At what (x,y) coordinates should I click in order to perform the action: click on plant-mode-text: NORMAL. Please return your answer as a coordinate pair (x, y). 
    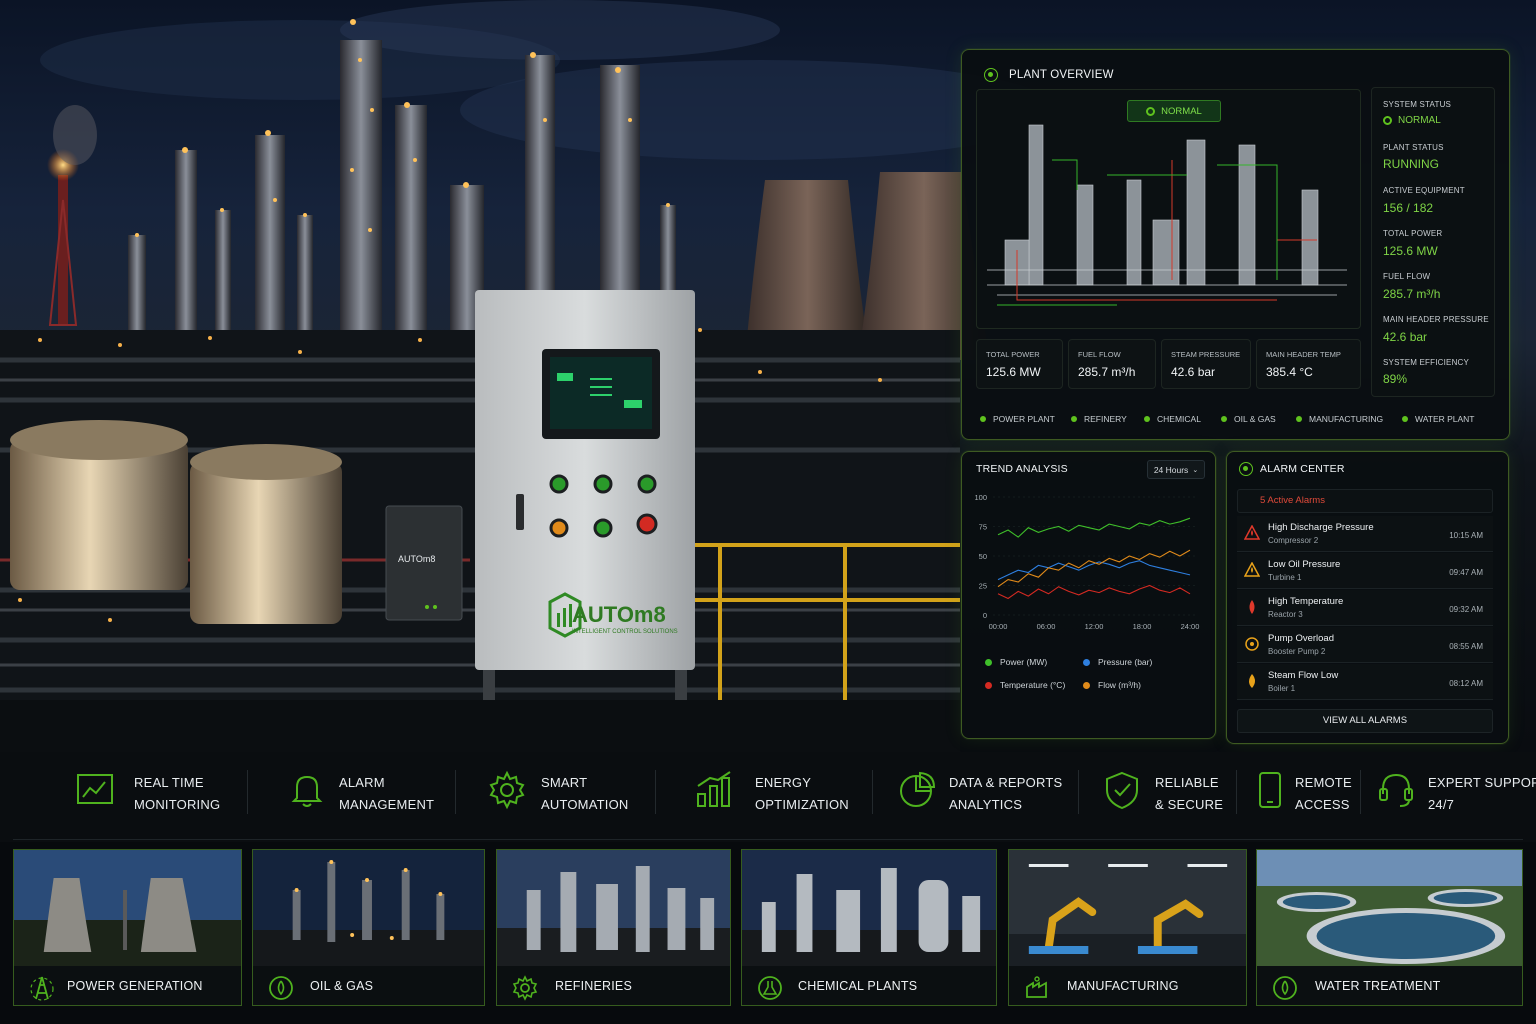
    Looking at the image, I should click on (1181, 111).